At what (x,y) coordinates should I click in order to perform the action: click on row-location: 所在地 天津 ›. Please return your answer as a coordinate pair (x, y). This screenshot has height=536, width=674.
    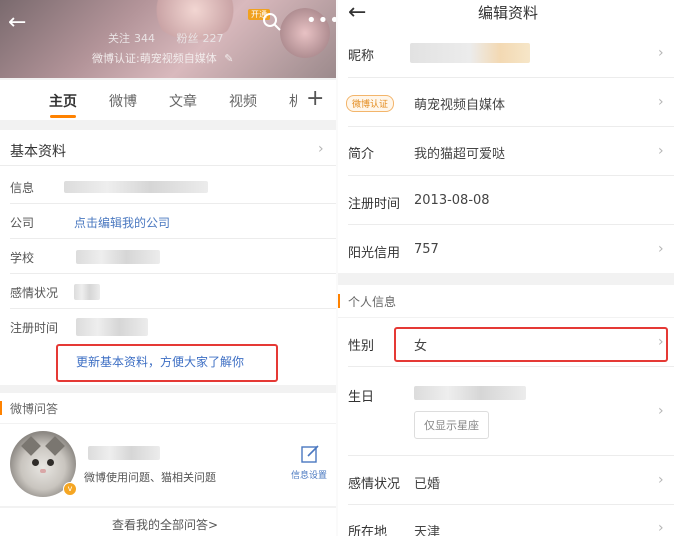
    Looking at the image, I should click on (506, 520).